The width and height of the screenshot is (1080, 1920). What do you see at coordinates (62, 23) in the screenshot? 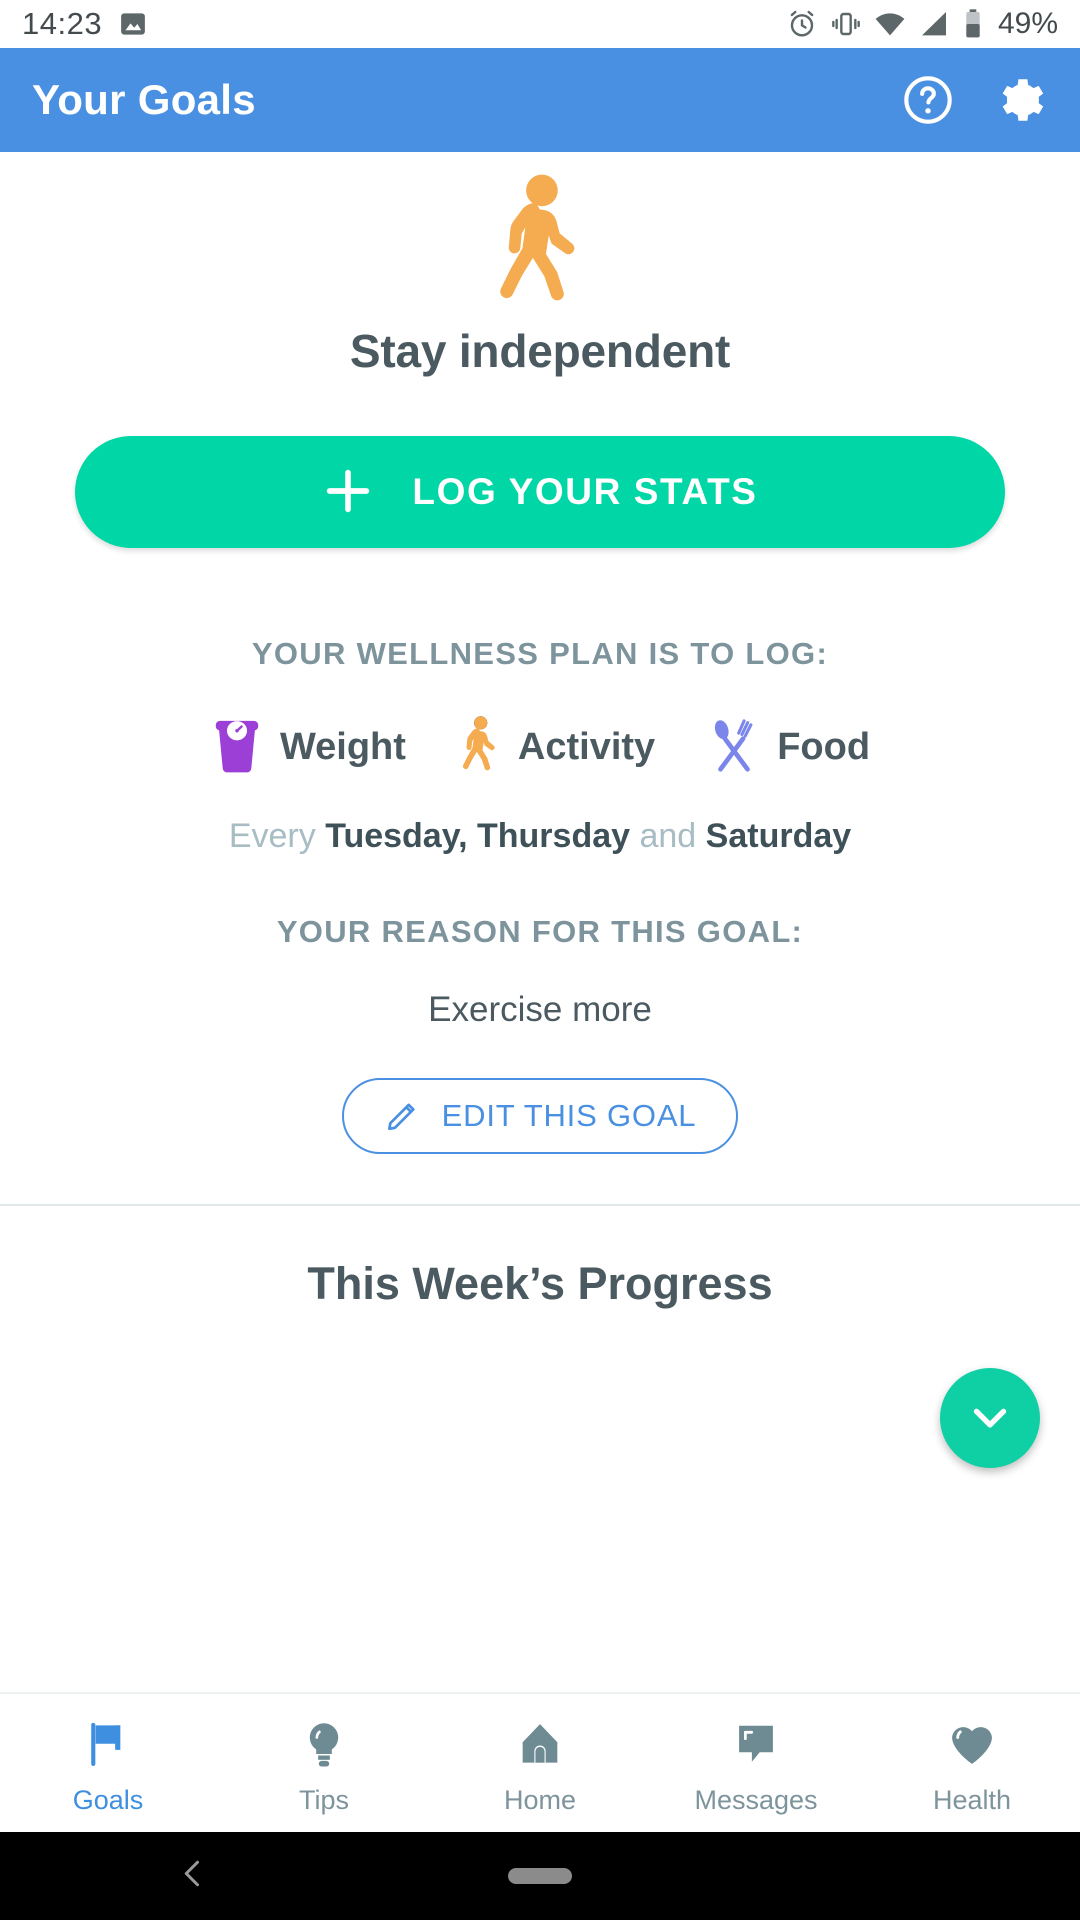
I see `status-time: 14:23` at bounding box center [62, 23].